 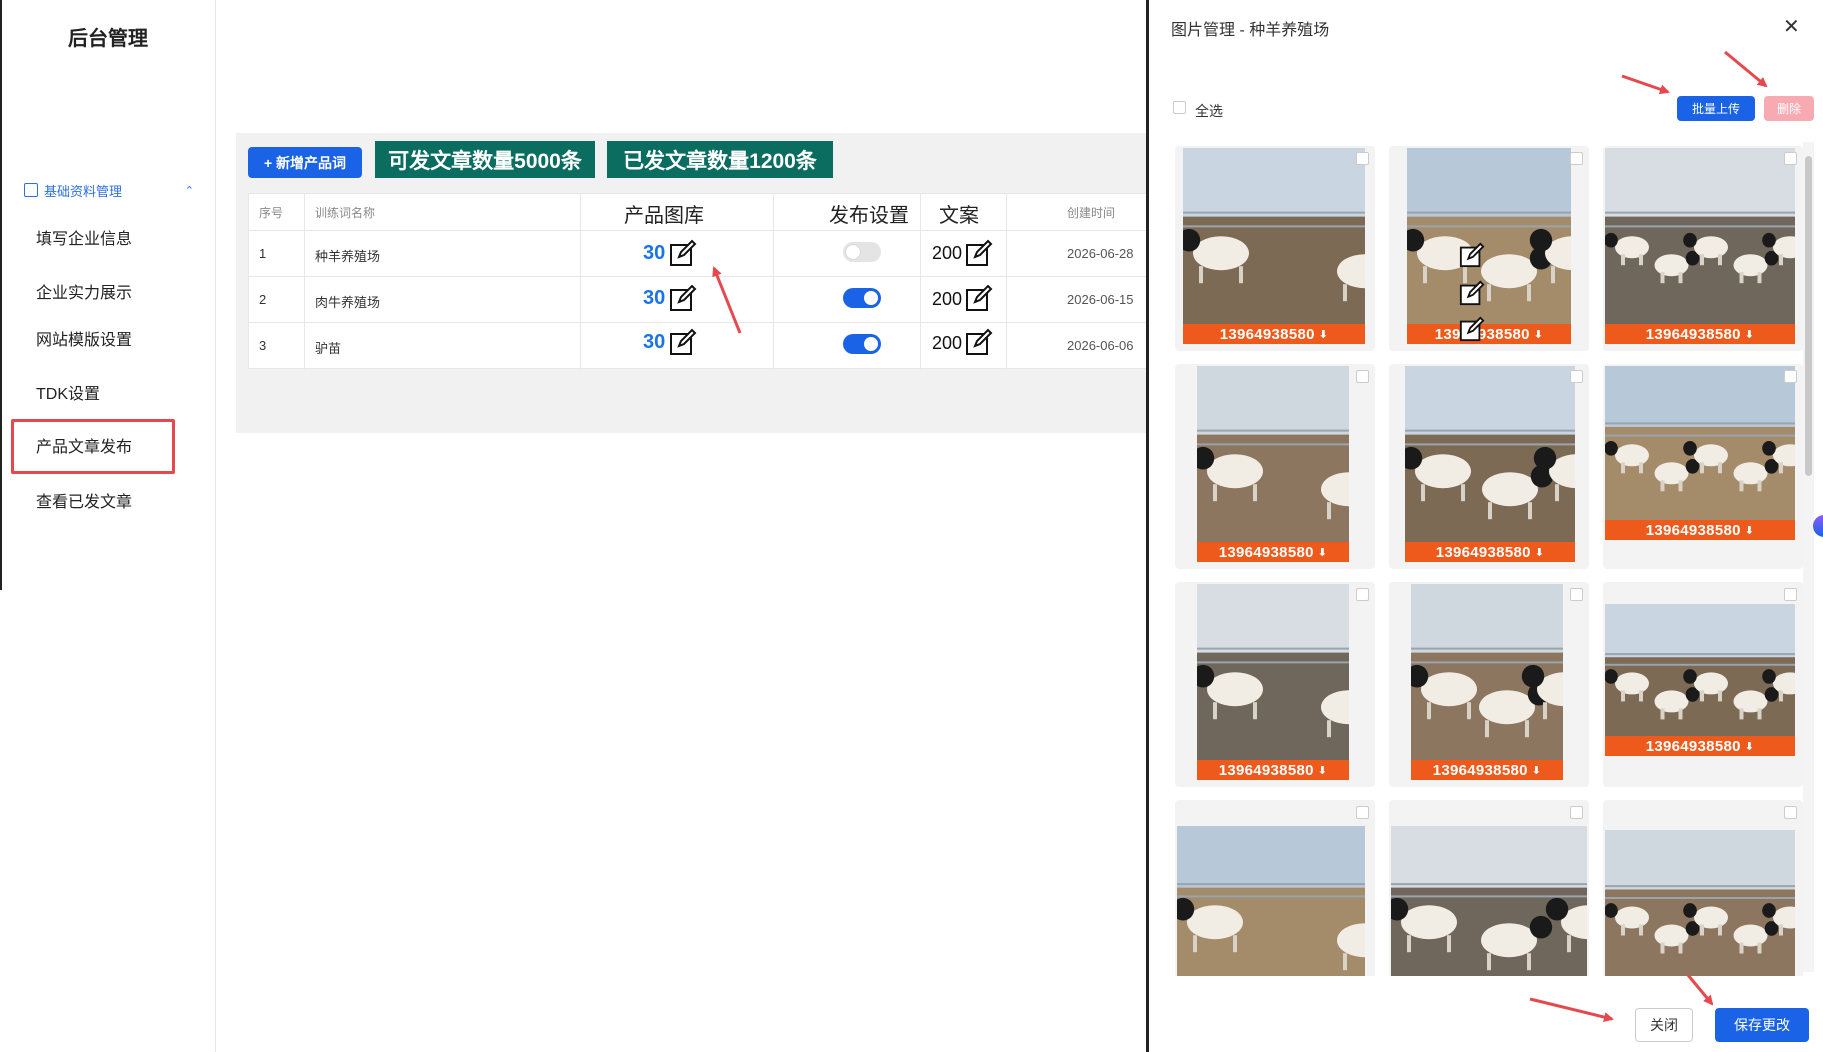 I want to click on row-index: 1, so click(x=263, y=253).